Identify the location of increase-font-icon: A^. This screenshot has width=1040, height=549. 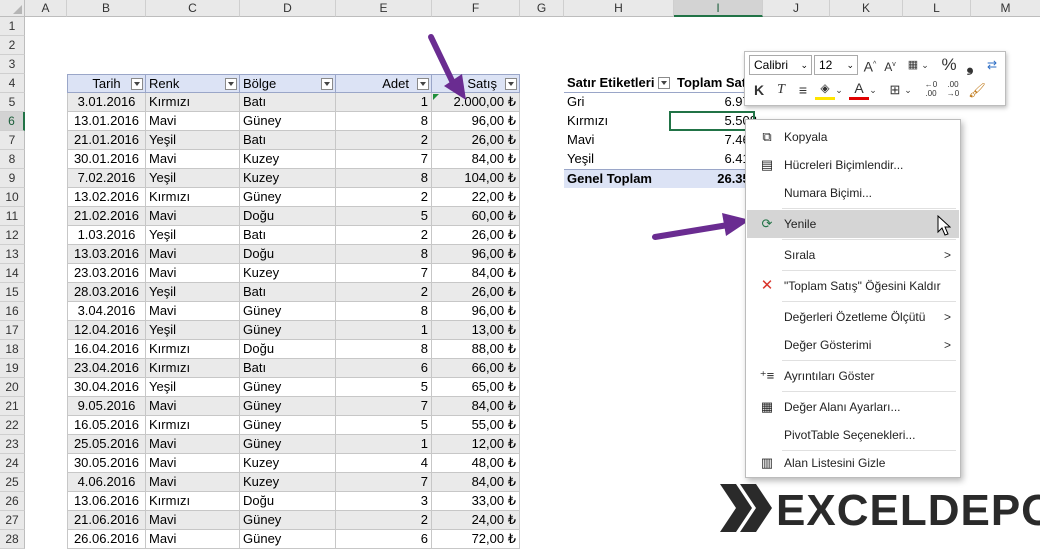
(870, 65).